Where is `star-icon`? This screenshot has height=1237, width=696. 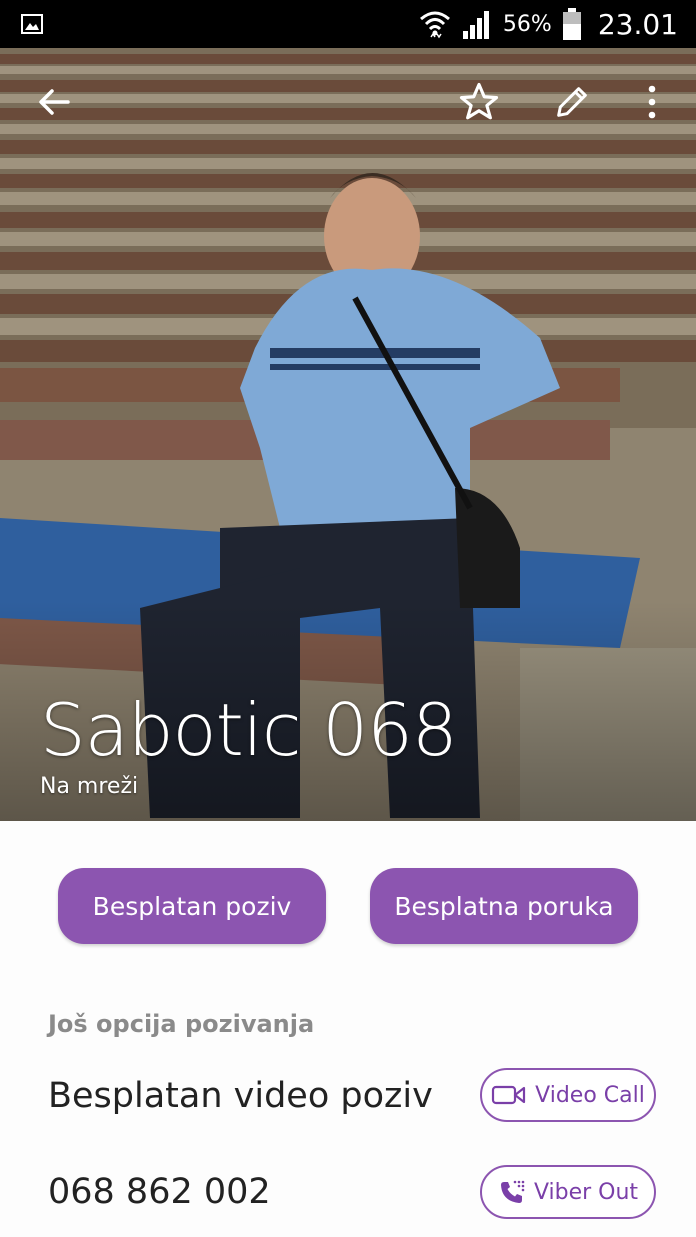
star-icon is located at coordinates (479, 101).